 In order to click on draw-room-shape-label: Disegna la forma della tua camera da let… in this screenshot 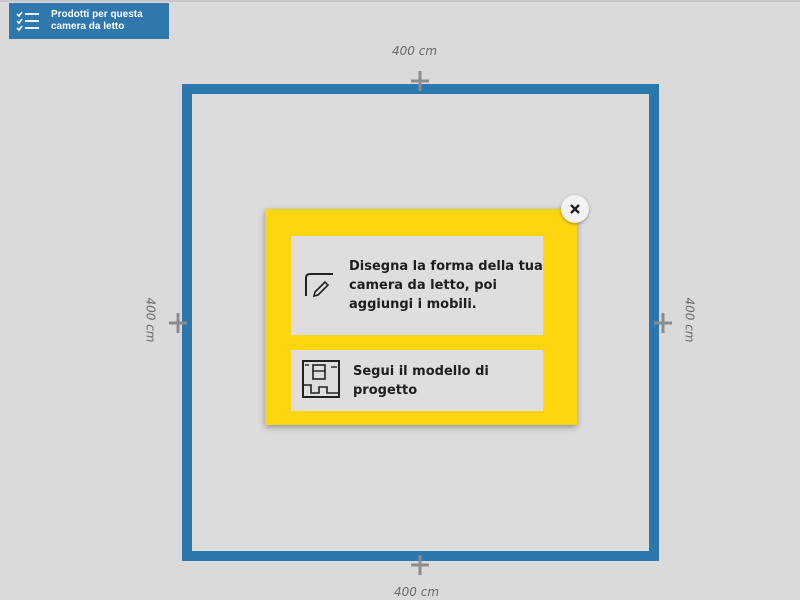, I will do `click(446, 285)`.